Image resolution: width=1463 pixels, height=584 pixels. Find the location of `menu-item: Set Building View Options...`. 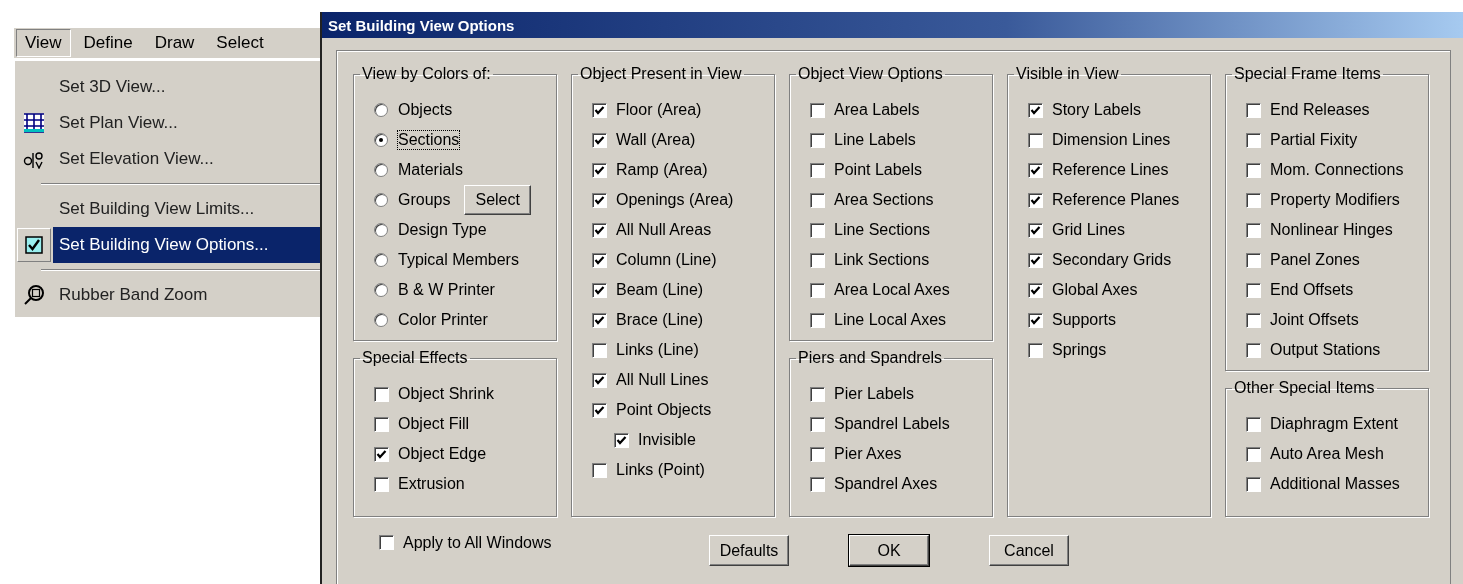

menu-item: Set Building View Options... is located at coordinates (186, 245).